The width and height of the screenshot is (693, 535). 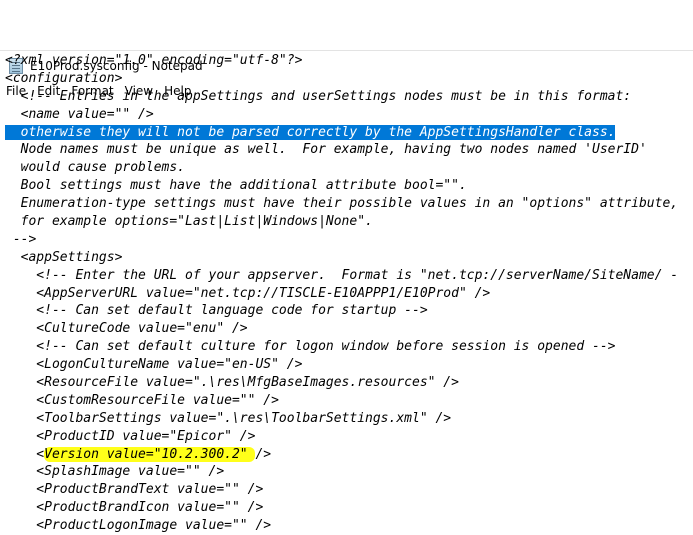 I want to click on text-line: <SplashImage value="" />, so click(x=115, y=472).